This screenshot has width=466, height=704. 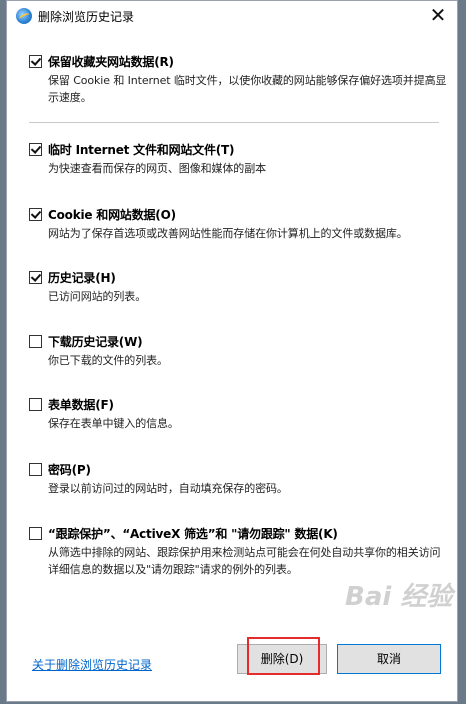 What do you see at coordinates (112, 215) in the screenshot?
I see `option-label: Cookie 和网站数据(O)` at bounding box center [112, 215].